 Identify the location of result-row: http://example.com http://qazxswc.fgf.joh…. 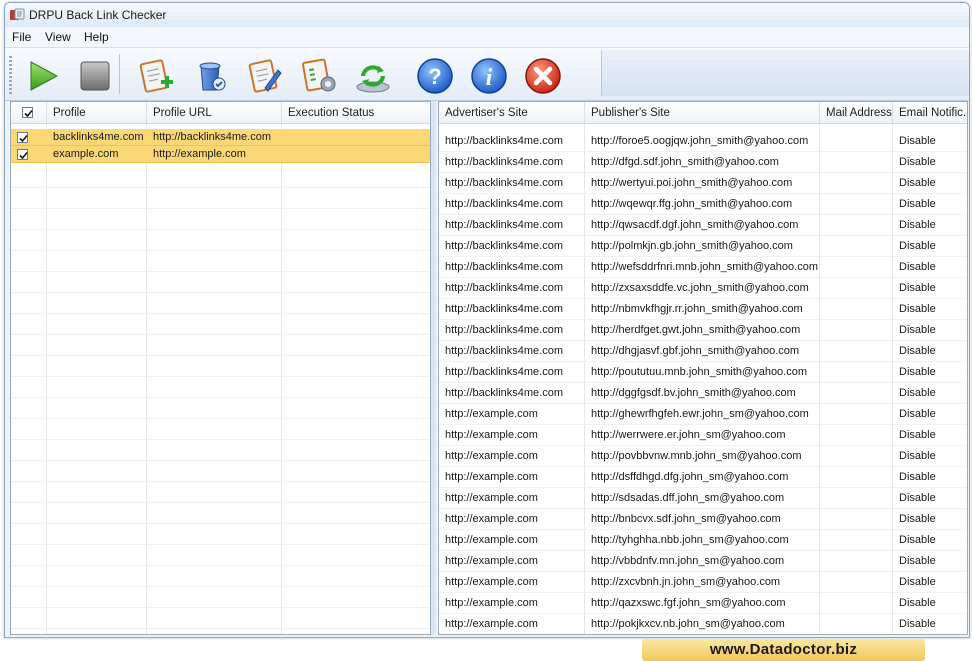
(703, 603).